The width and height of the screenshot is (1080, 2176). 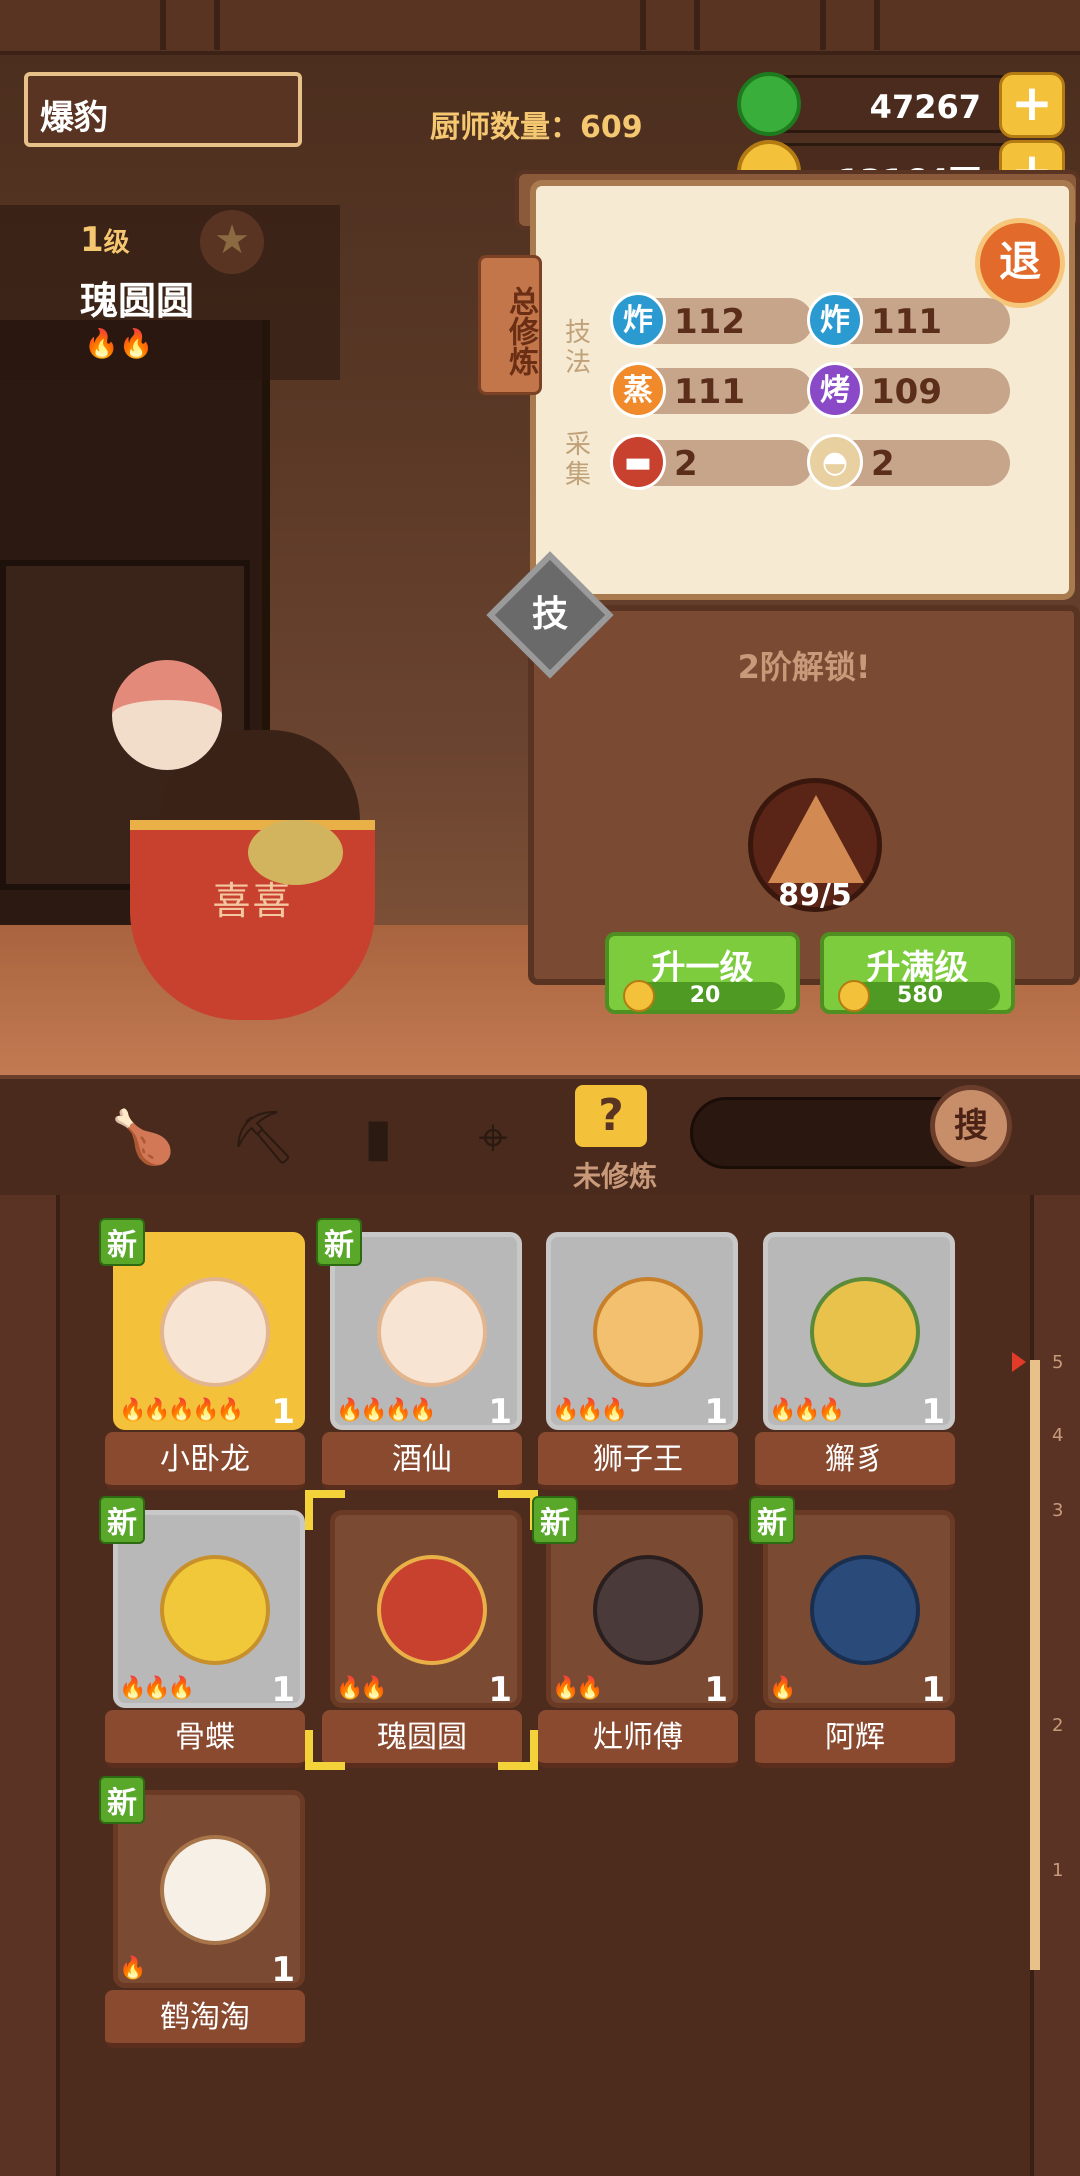 I want to click on stove-icon, so click(x=648, y=1610).